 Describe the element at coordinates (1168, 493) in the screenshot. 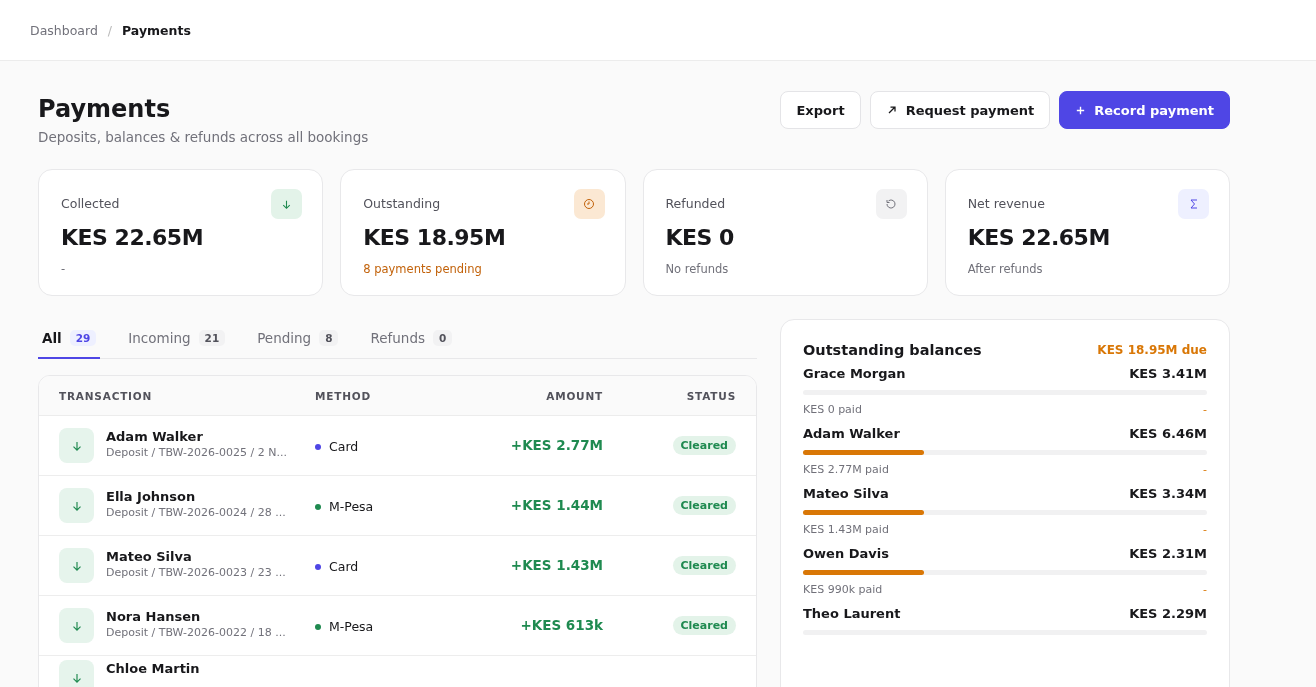

I see `balance-amount: KES 3.34M` at that location.